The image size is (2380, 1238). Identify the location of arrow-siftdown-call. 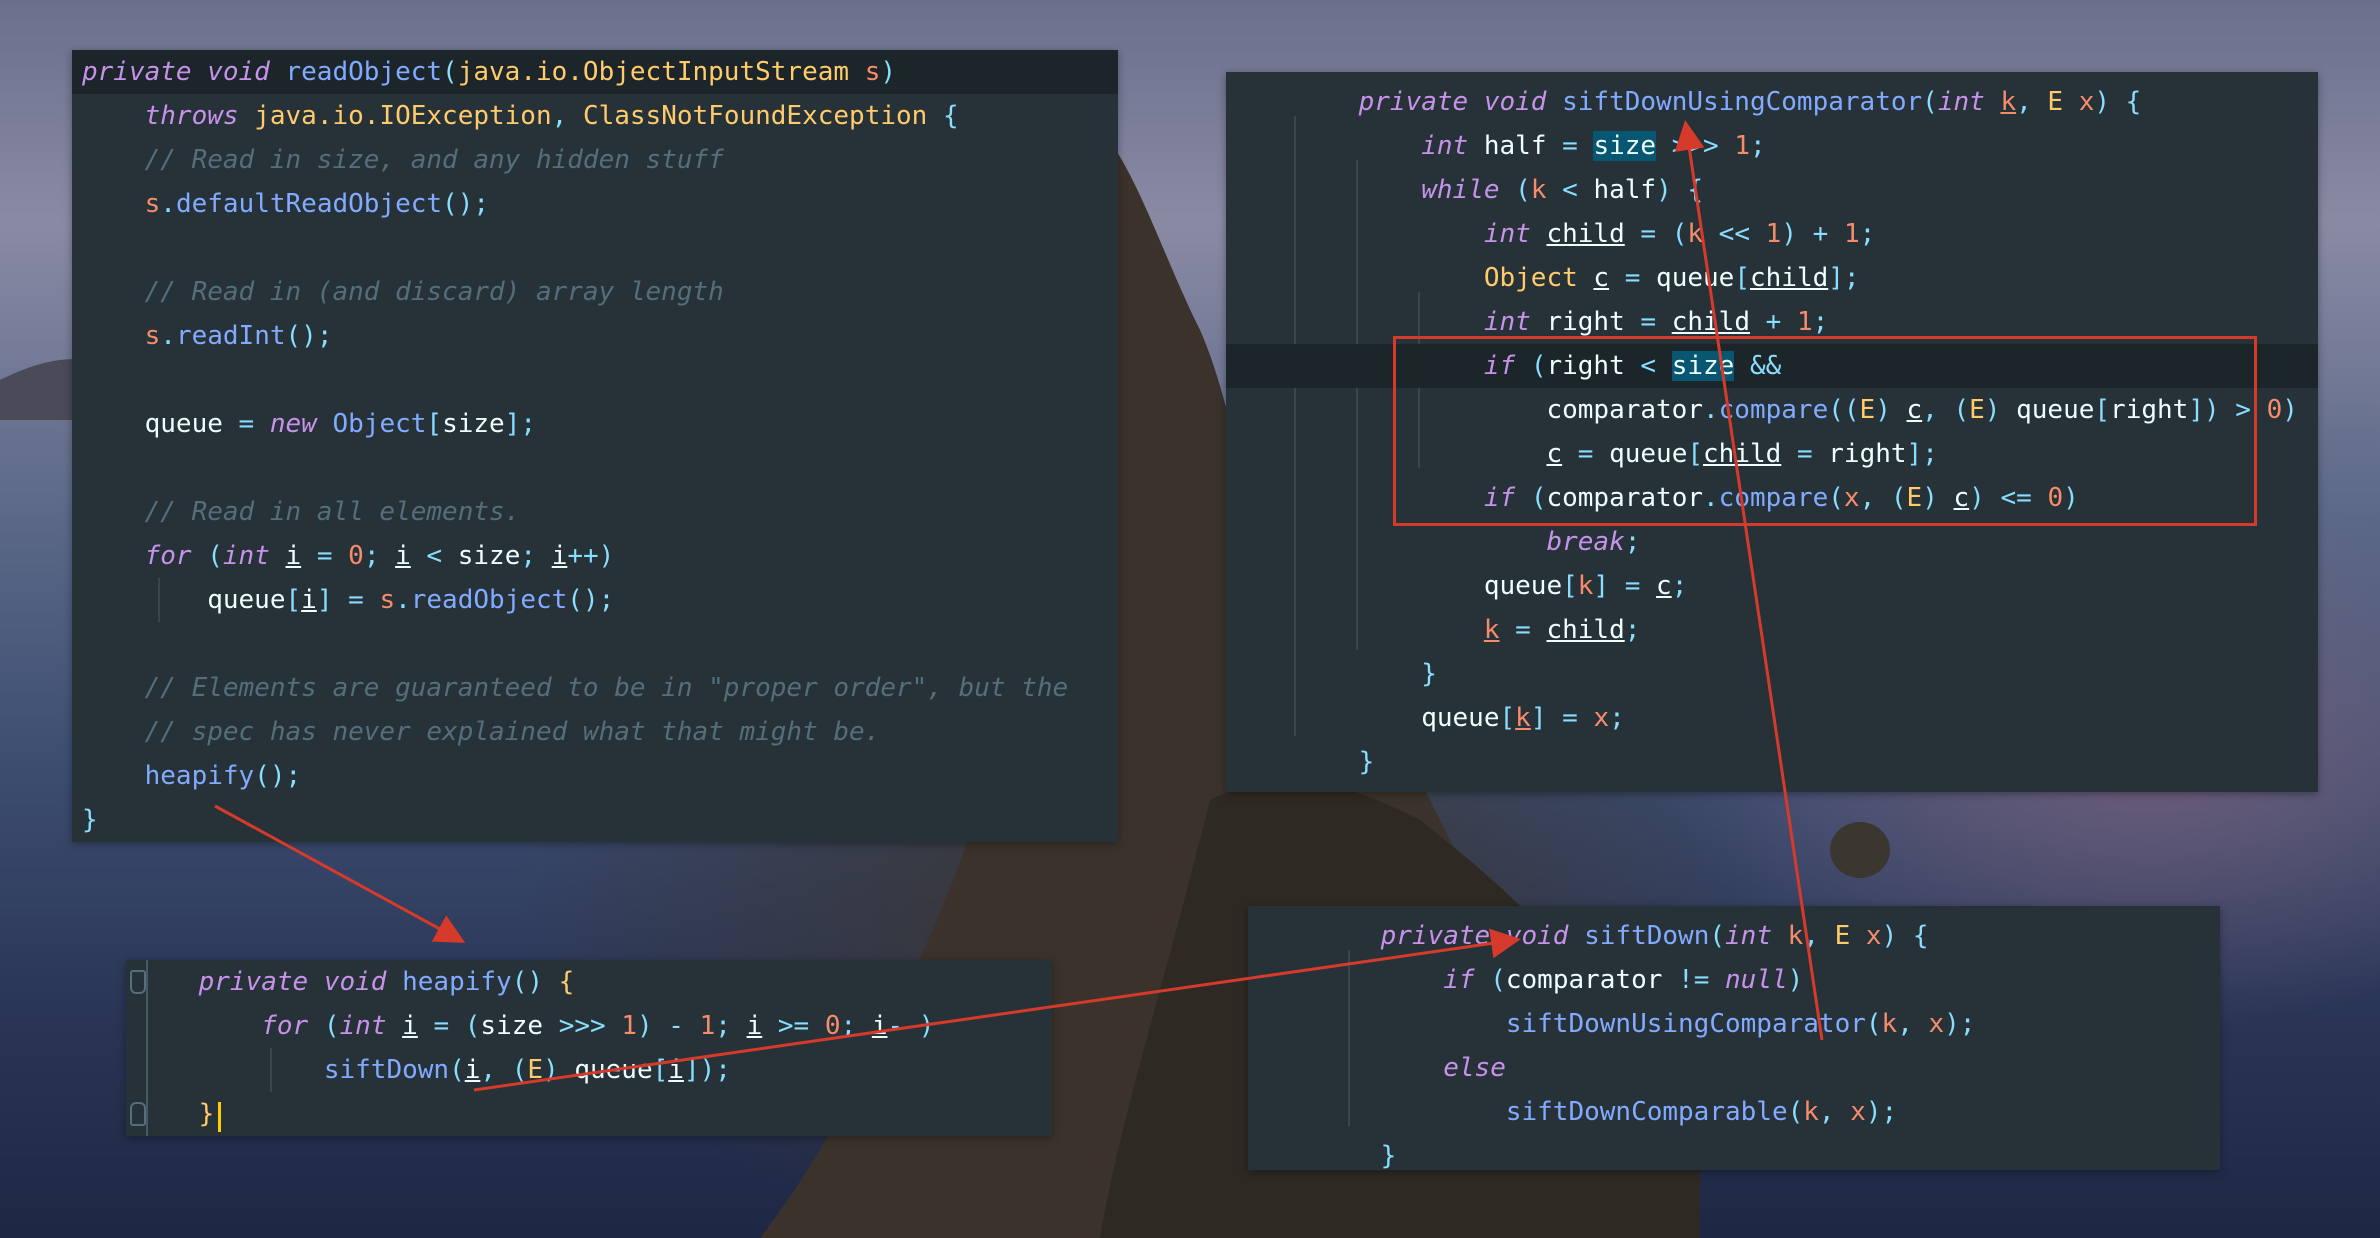
(997, 1010).